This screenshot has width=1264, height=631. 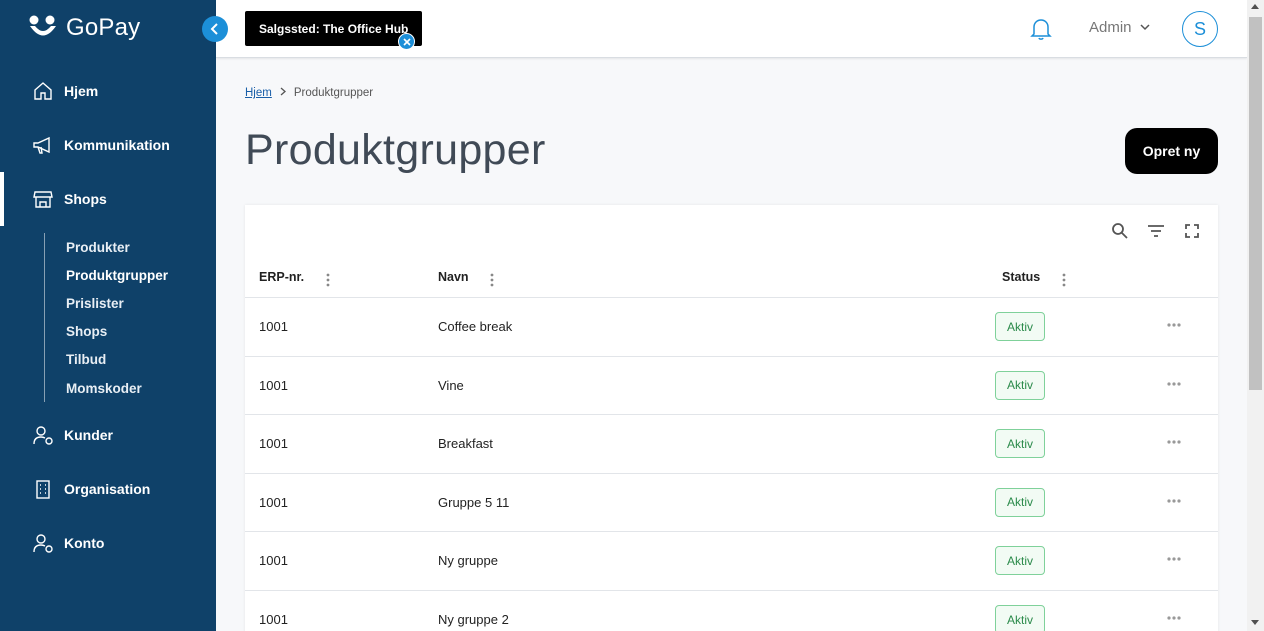 What do you see at coordinates (119, 388) in the screenshot?
I see `sub-item-momskoder: Momskoder` at bounding box center [119, 388].